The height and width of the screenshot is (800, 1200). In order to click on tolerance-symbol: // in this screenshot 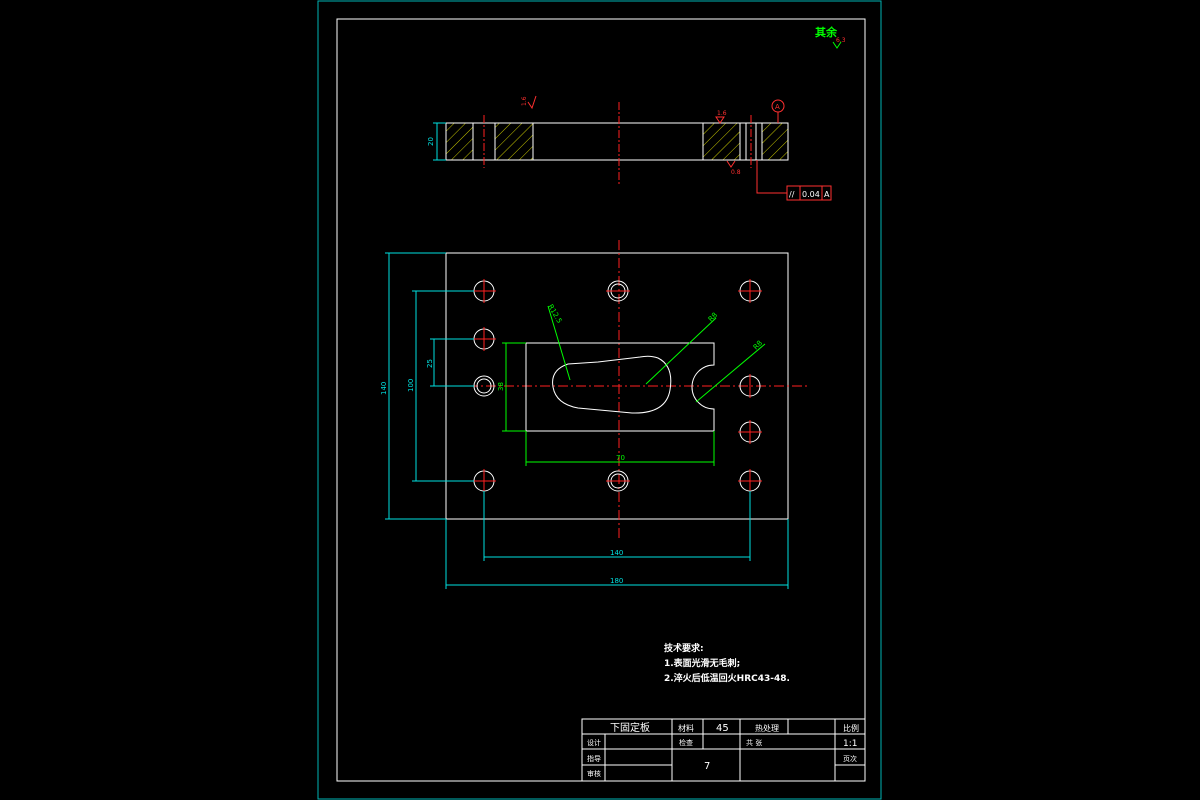, I will do `click(792, 194)`.